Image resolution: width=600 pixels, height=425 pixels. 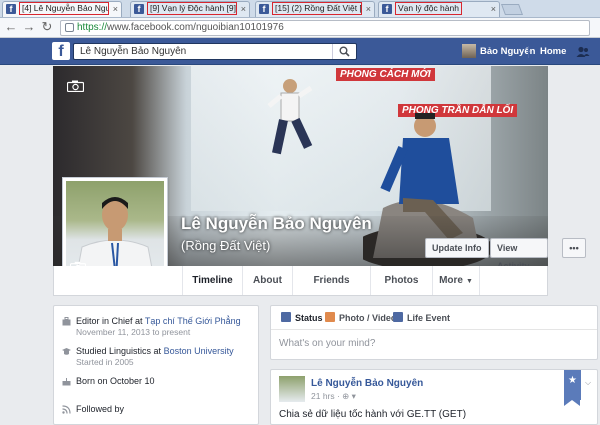 What do you see at coordinates (133, 332) in the screenshot?
I see `work-dates: November 11, 2013 to present` at bounding box center [133, 332].